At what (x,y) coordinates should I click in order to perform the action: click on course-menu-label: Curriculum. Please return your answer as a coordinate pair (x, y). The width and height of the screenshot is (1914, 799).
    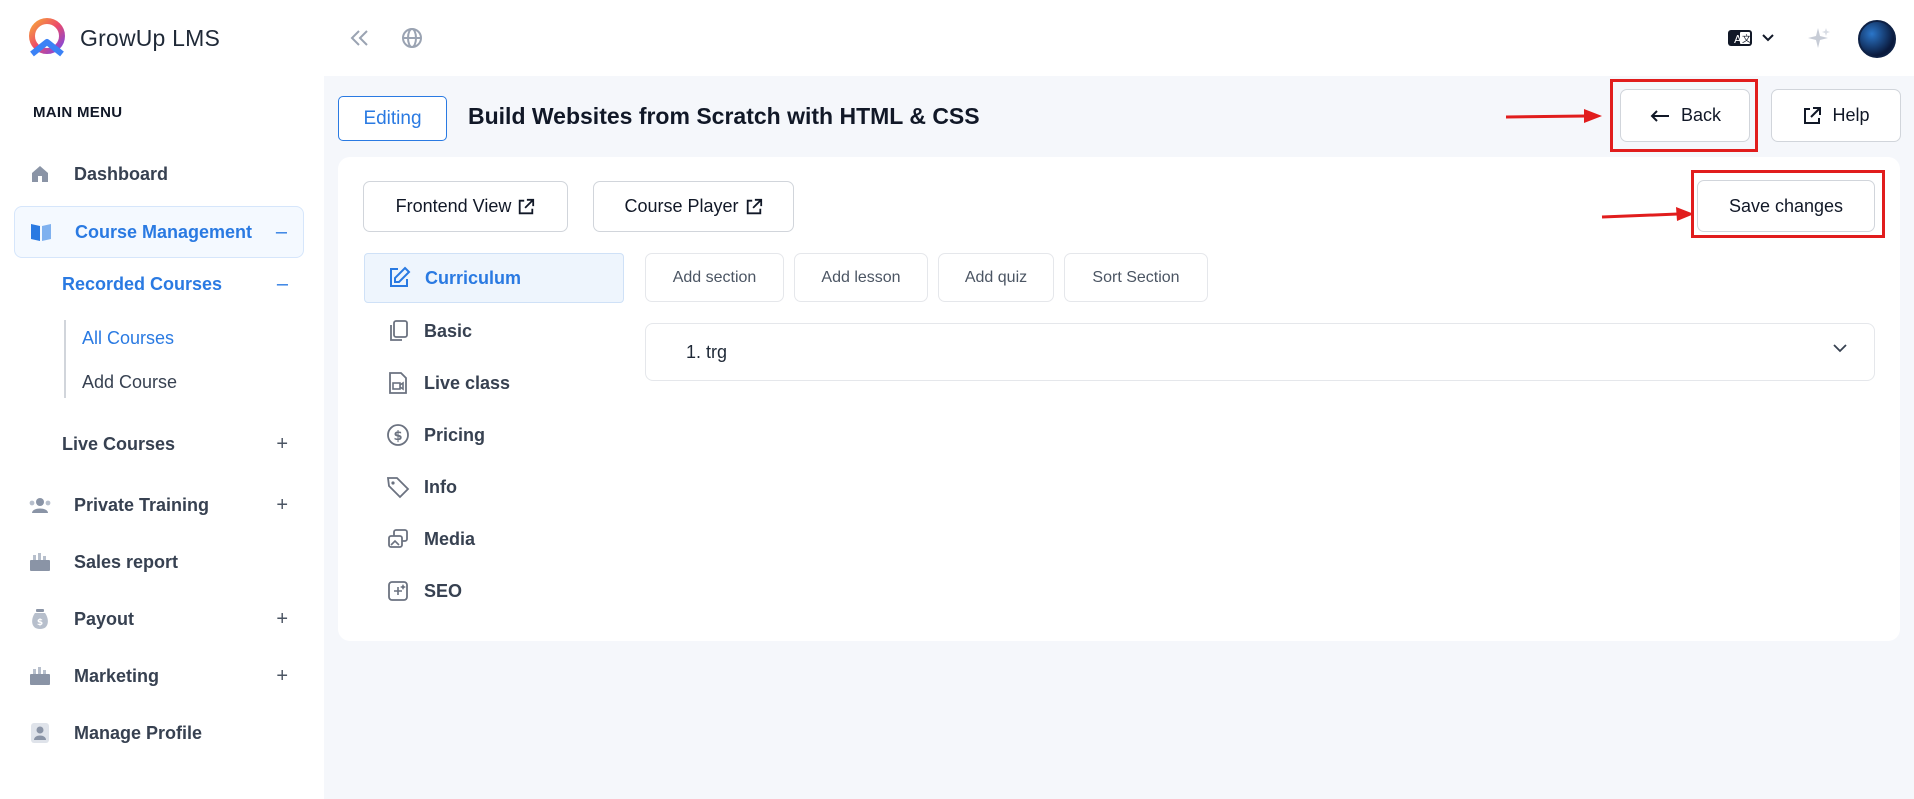
    Looking at the image, I should click on (473, 277).